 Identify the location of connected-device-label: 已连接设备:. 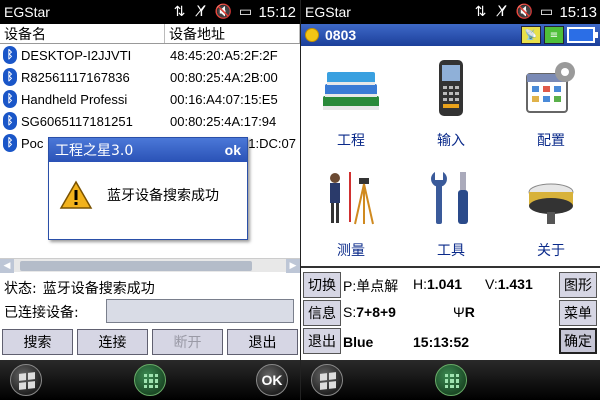
(41, 313).